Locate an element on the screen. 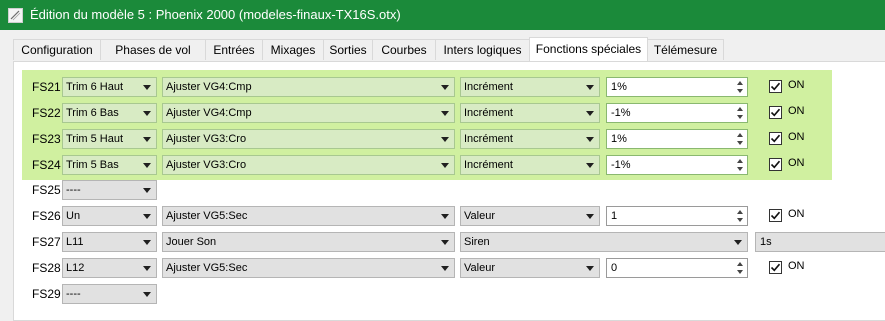 Image resolution: width=885 pixels, height=321 pixels. switch-value: L12 is located at coordinates (75, 268).